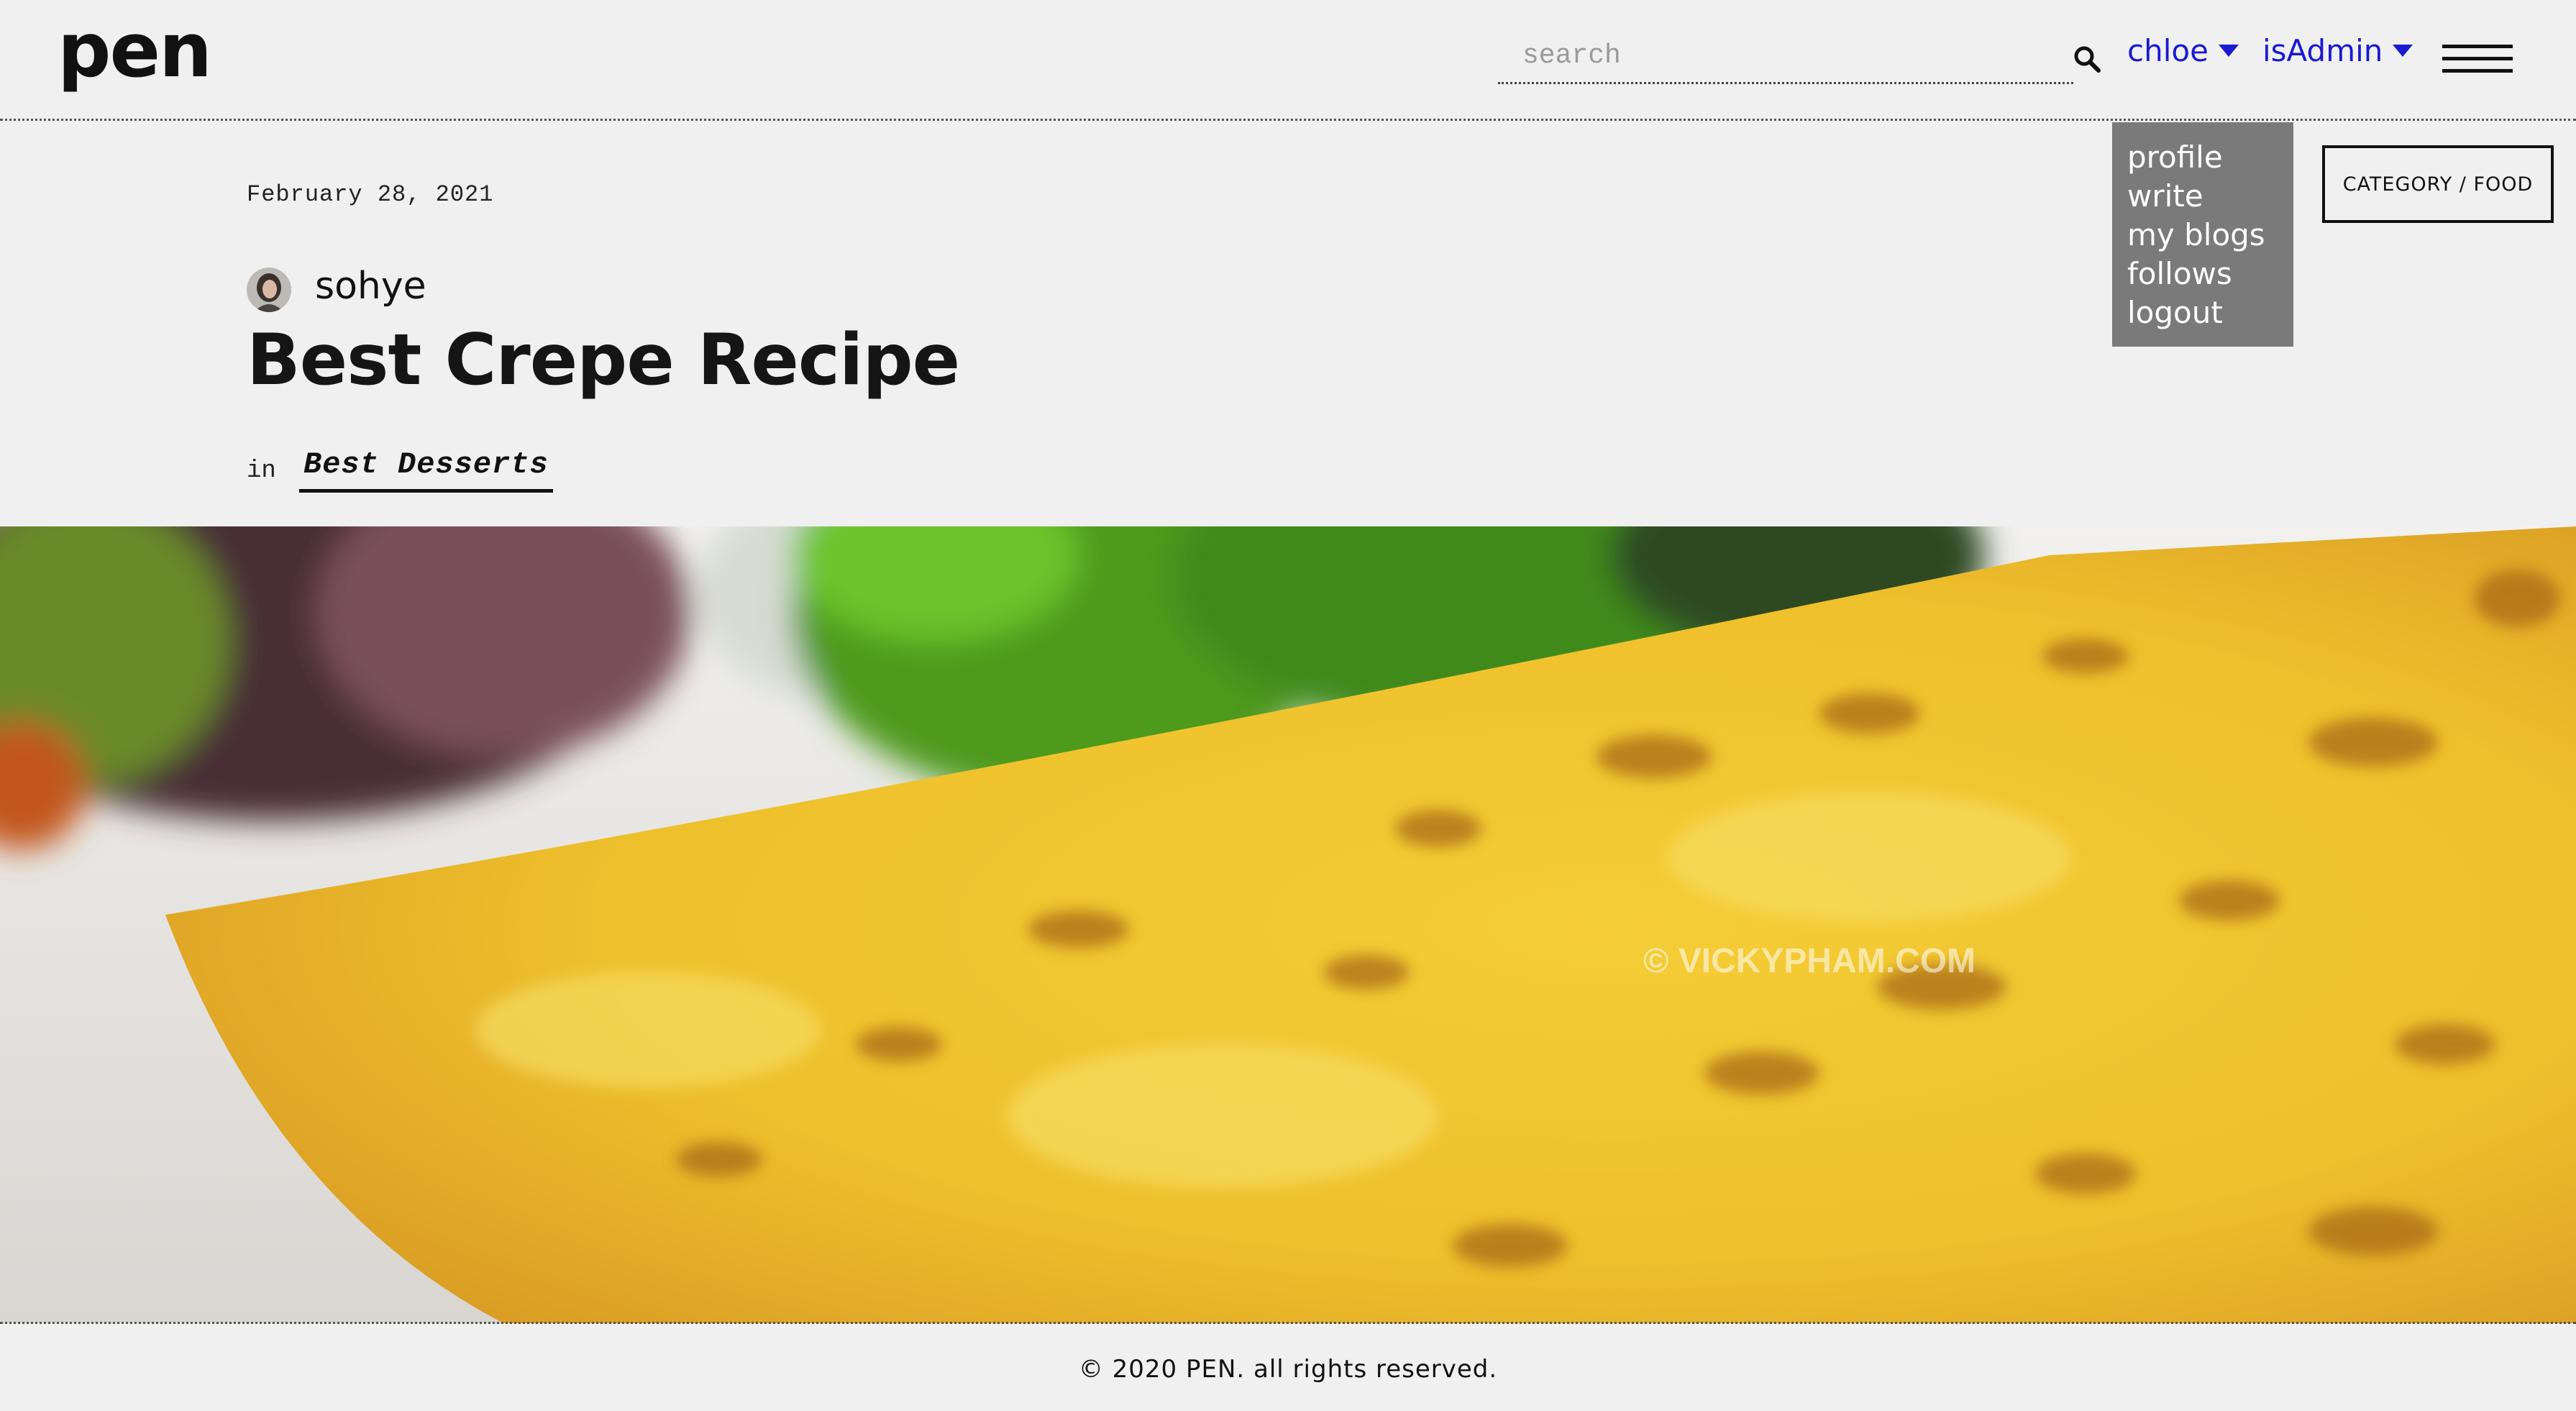 The image size is (2576, 1411). I want to click on in-label: in, so click(261, 471).